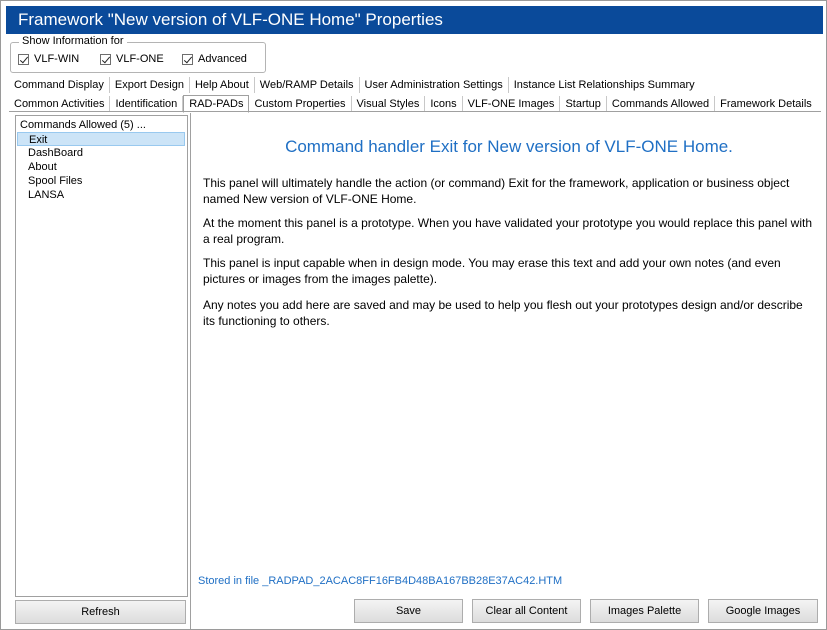  Describe the element at coordinates (434, 85) in the screenshot. I see `tab-user-administration-settings: User Administration Settings` at that location.